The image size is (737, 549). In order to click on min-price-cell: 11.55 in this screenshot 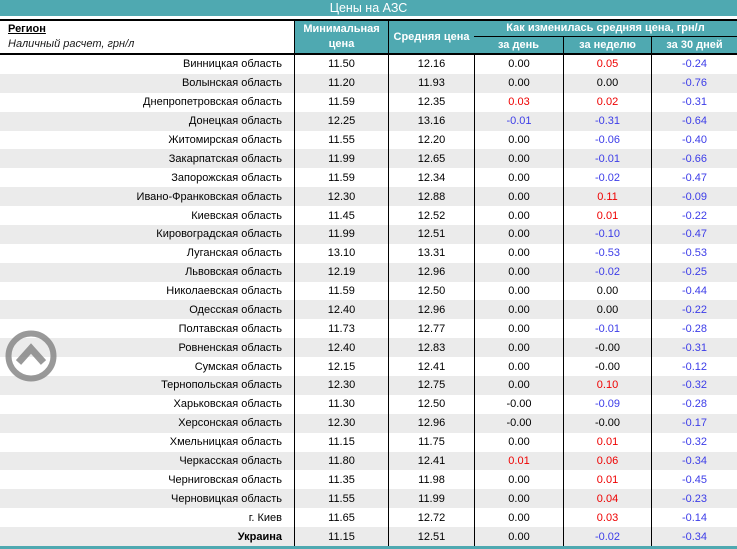, I will do `click(341, 499)`.